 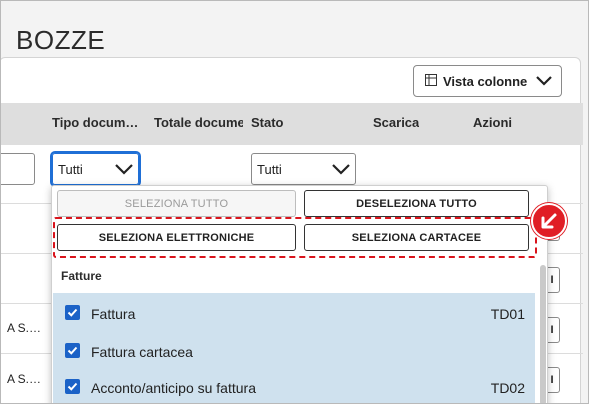 What do you see at coordinates (173, 388) in the screenshot?
I see `option-label: Acconto/anticipo su fattura` at bounding box center [173, 388].